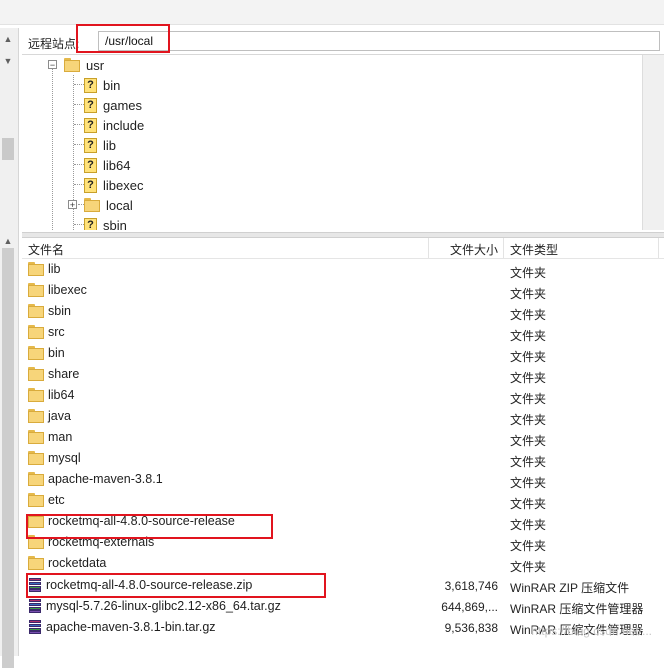 The width and height of the screenshot is (664, 668). What do you see at coordinates (67, 290) in the screenshot?
I see `file-name: libexec` at bounding box center [67, 290].